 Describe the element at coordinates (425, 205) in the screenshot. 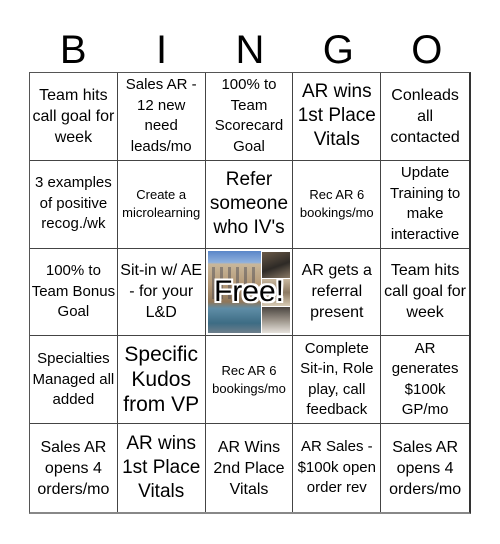

I see `bingo-cell: Update Training to make interactive` at that location.